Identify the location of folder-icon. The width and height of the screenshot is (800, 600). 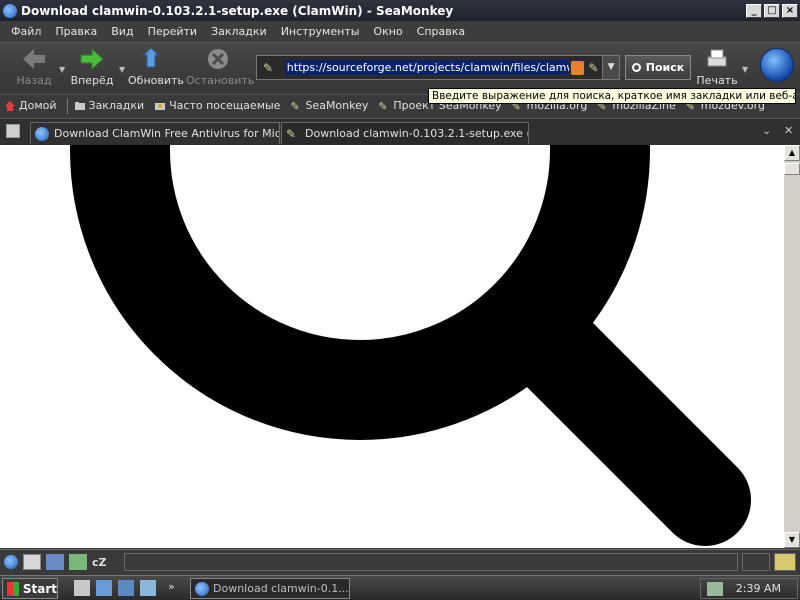
(79, 105).